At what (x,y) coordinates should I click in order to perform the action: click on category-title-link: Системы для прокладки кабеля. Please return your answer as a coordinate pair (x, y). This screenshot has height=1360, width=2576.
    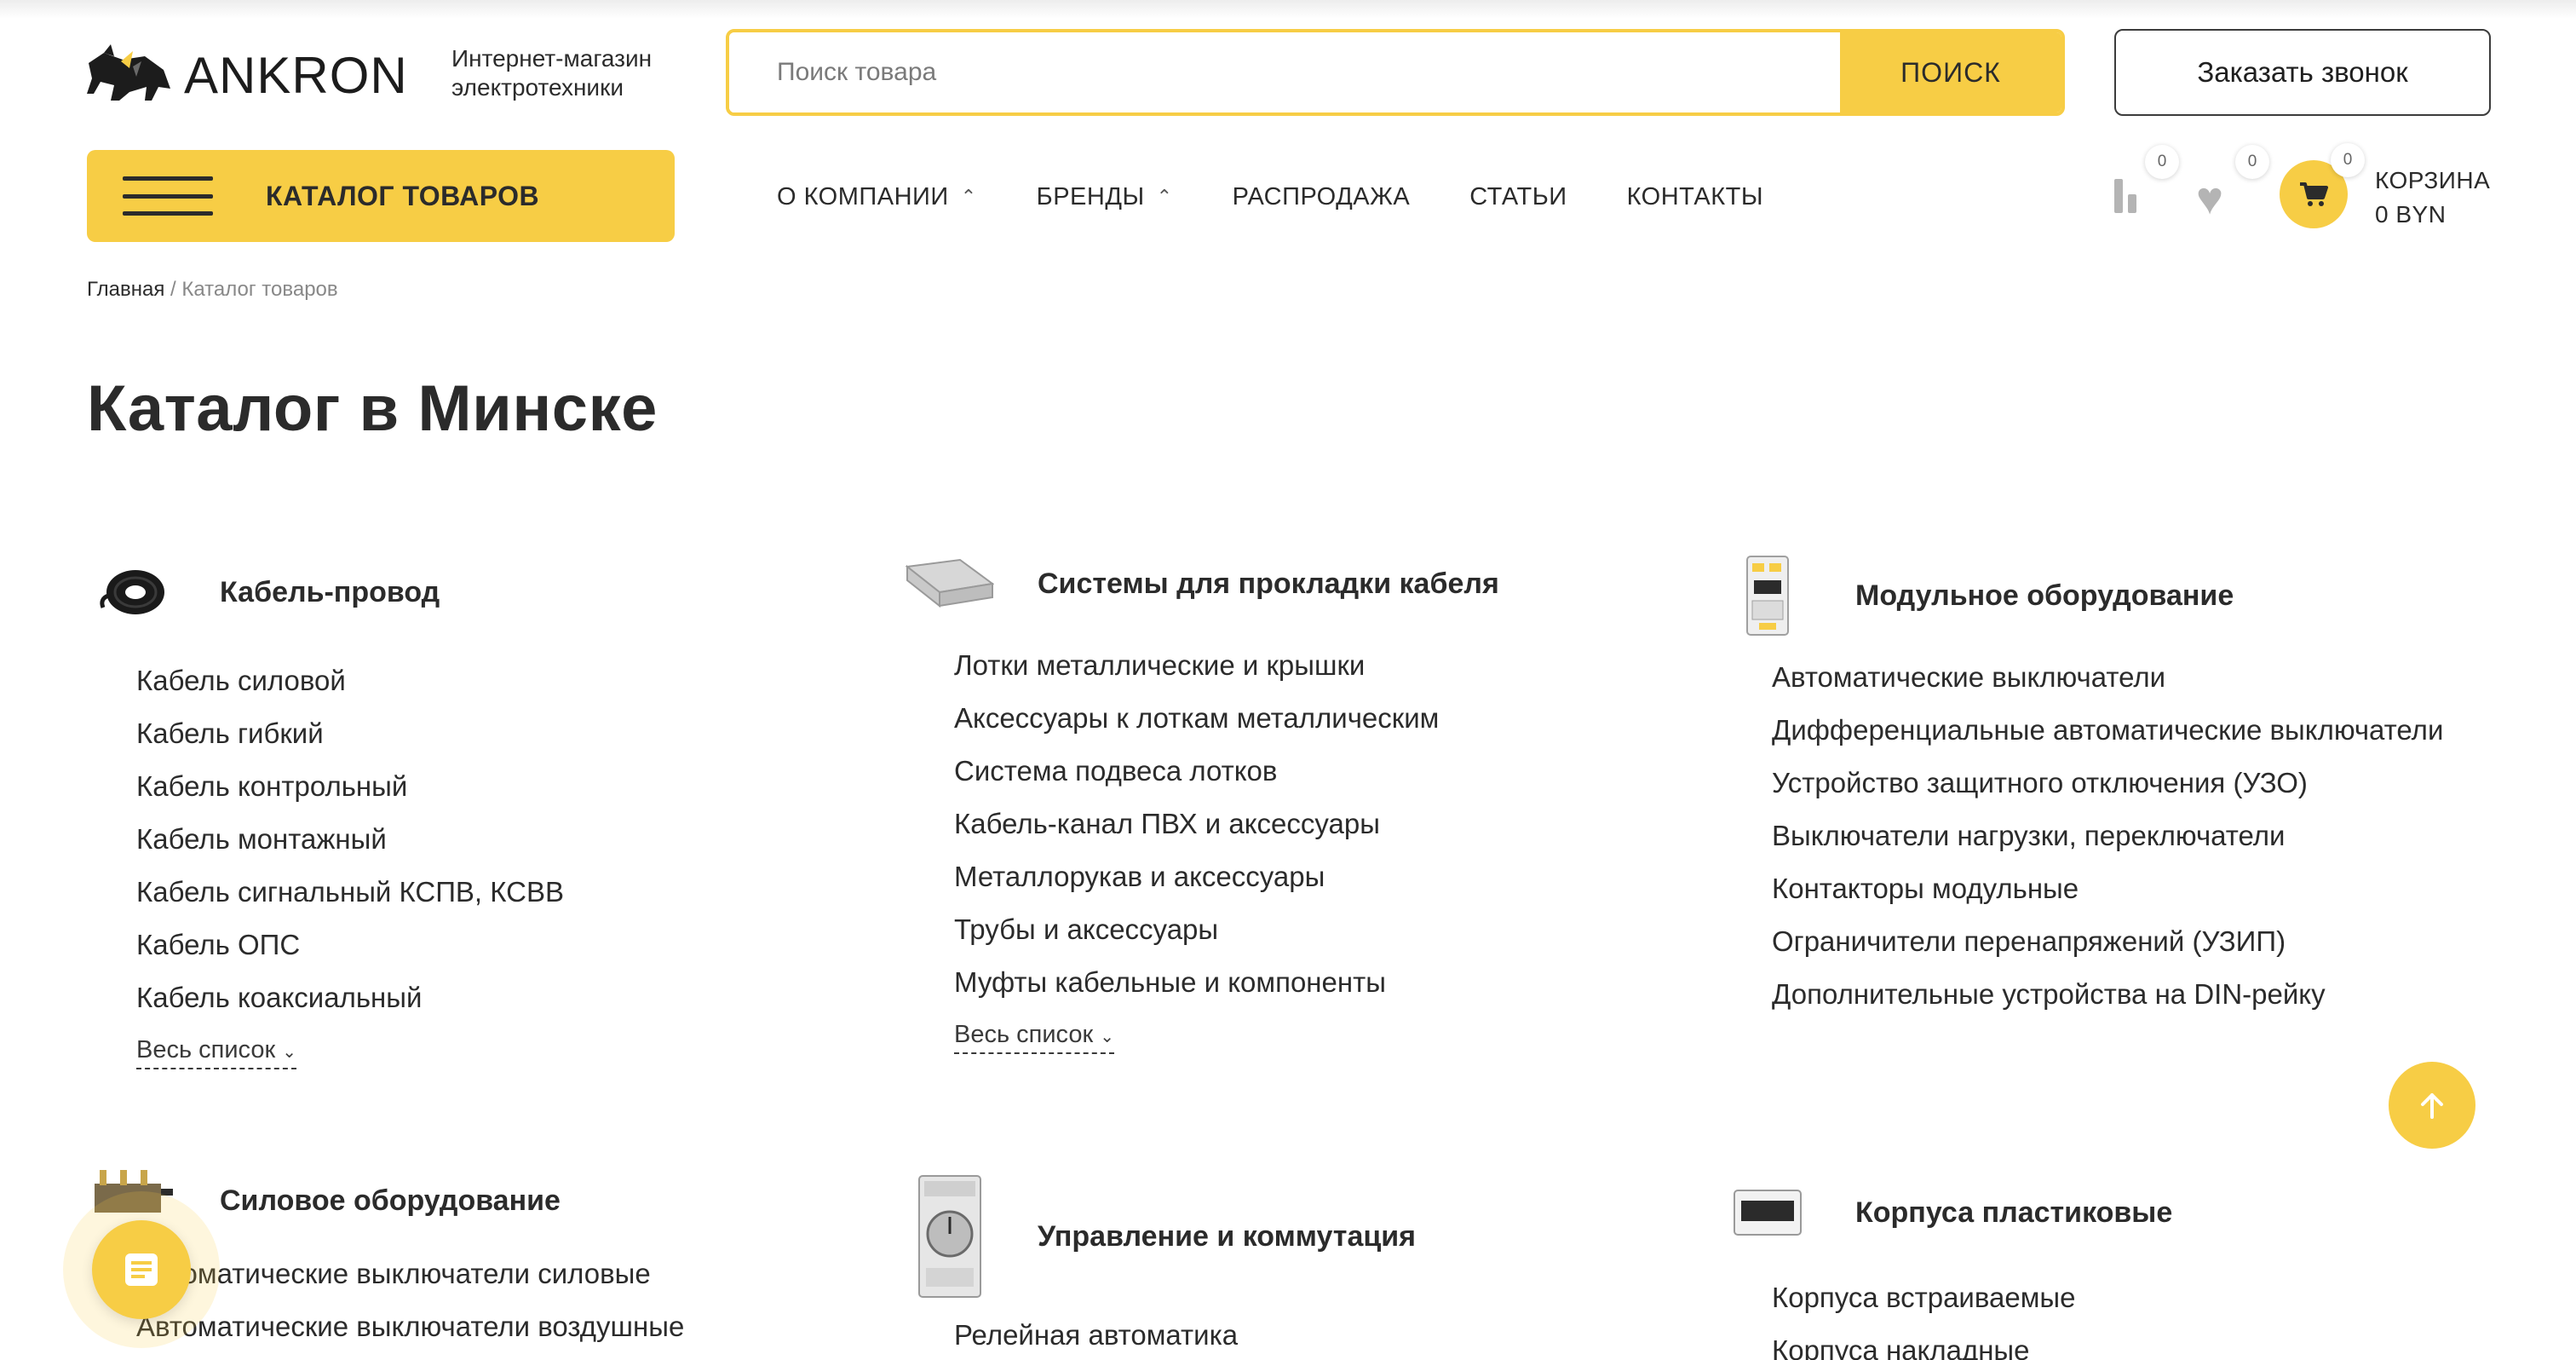
    Looking at the image, I should click on (1268, 584).